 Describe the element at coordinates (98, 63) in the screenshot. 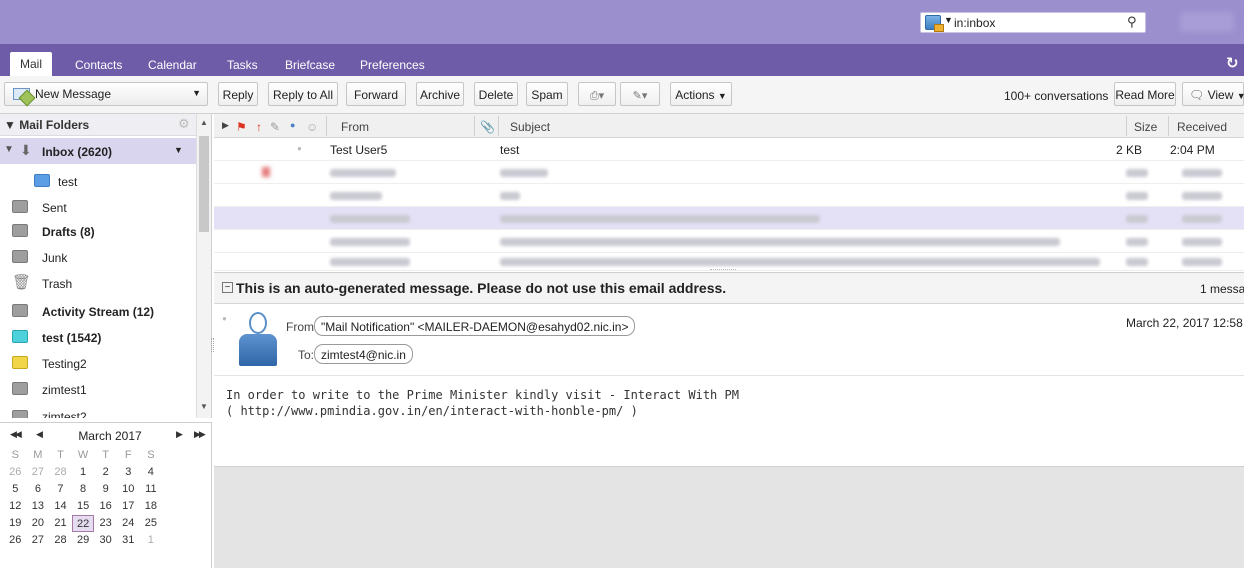

I see `tab-contacts: Contacts` at that location.